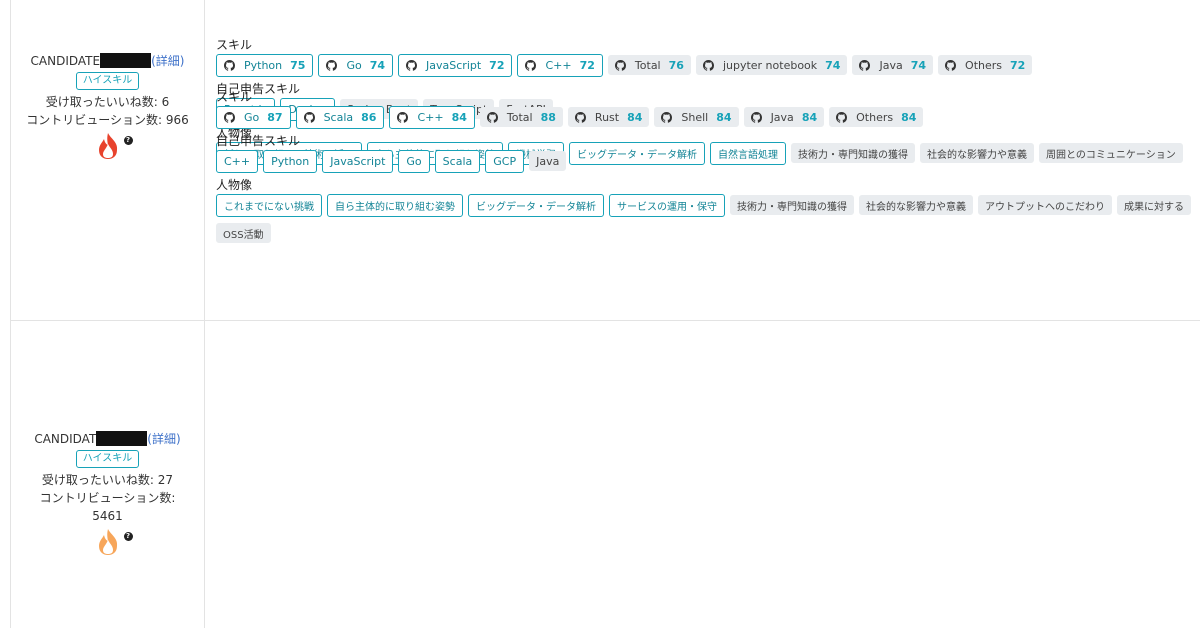  Describe the element at coordinates (65, 439) in the screenshot. I see `candidate-id-prefix: CANDIDAT` at that location.